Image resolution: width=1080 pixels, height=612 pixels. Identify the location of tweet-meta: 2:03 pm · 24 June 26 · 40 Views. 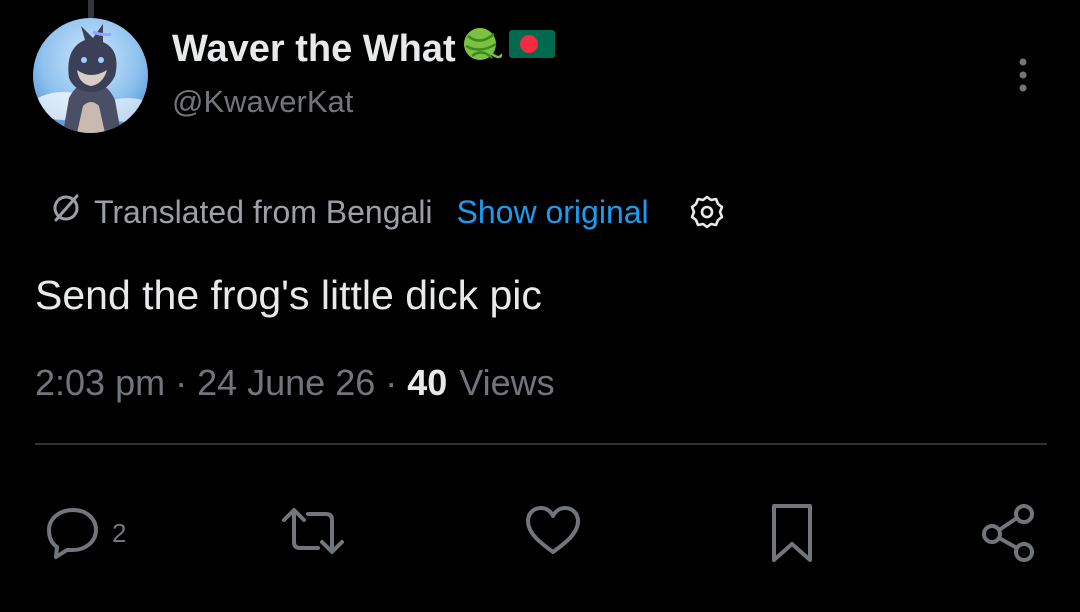
(295, 383).